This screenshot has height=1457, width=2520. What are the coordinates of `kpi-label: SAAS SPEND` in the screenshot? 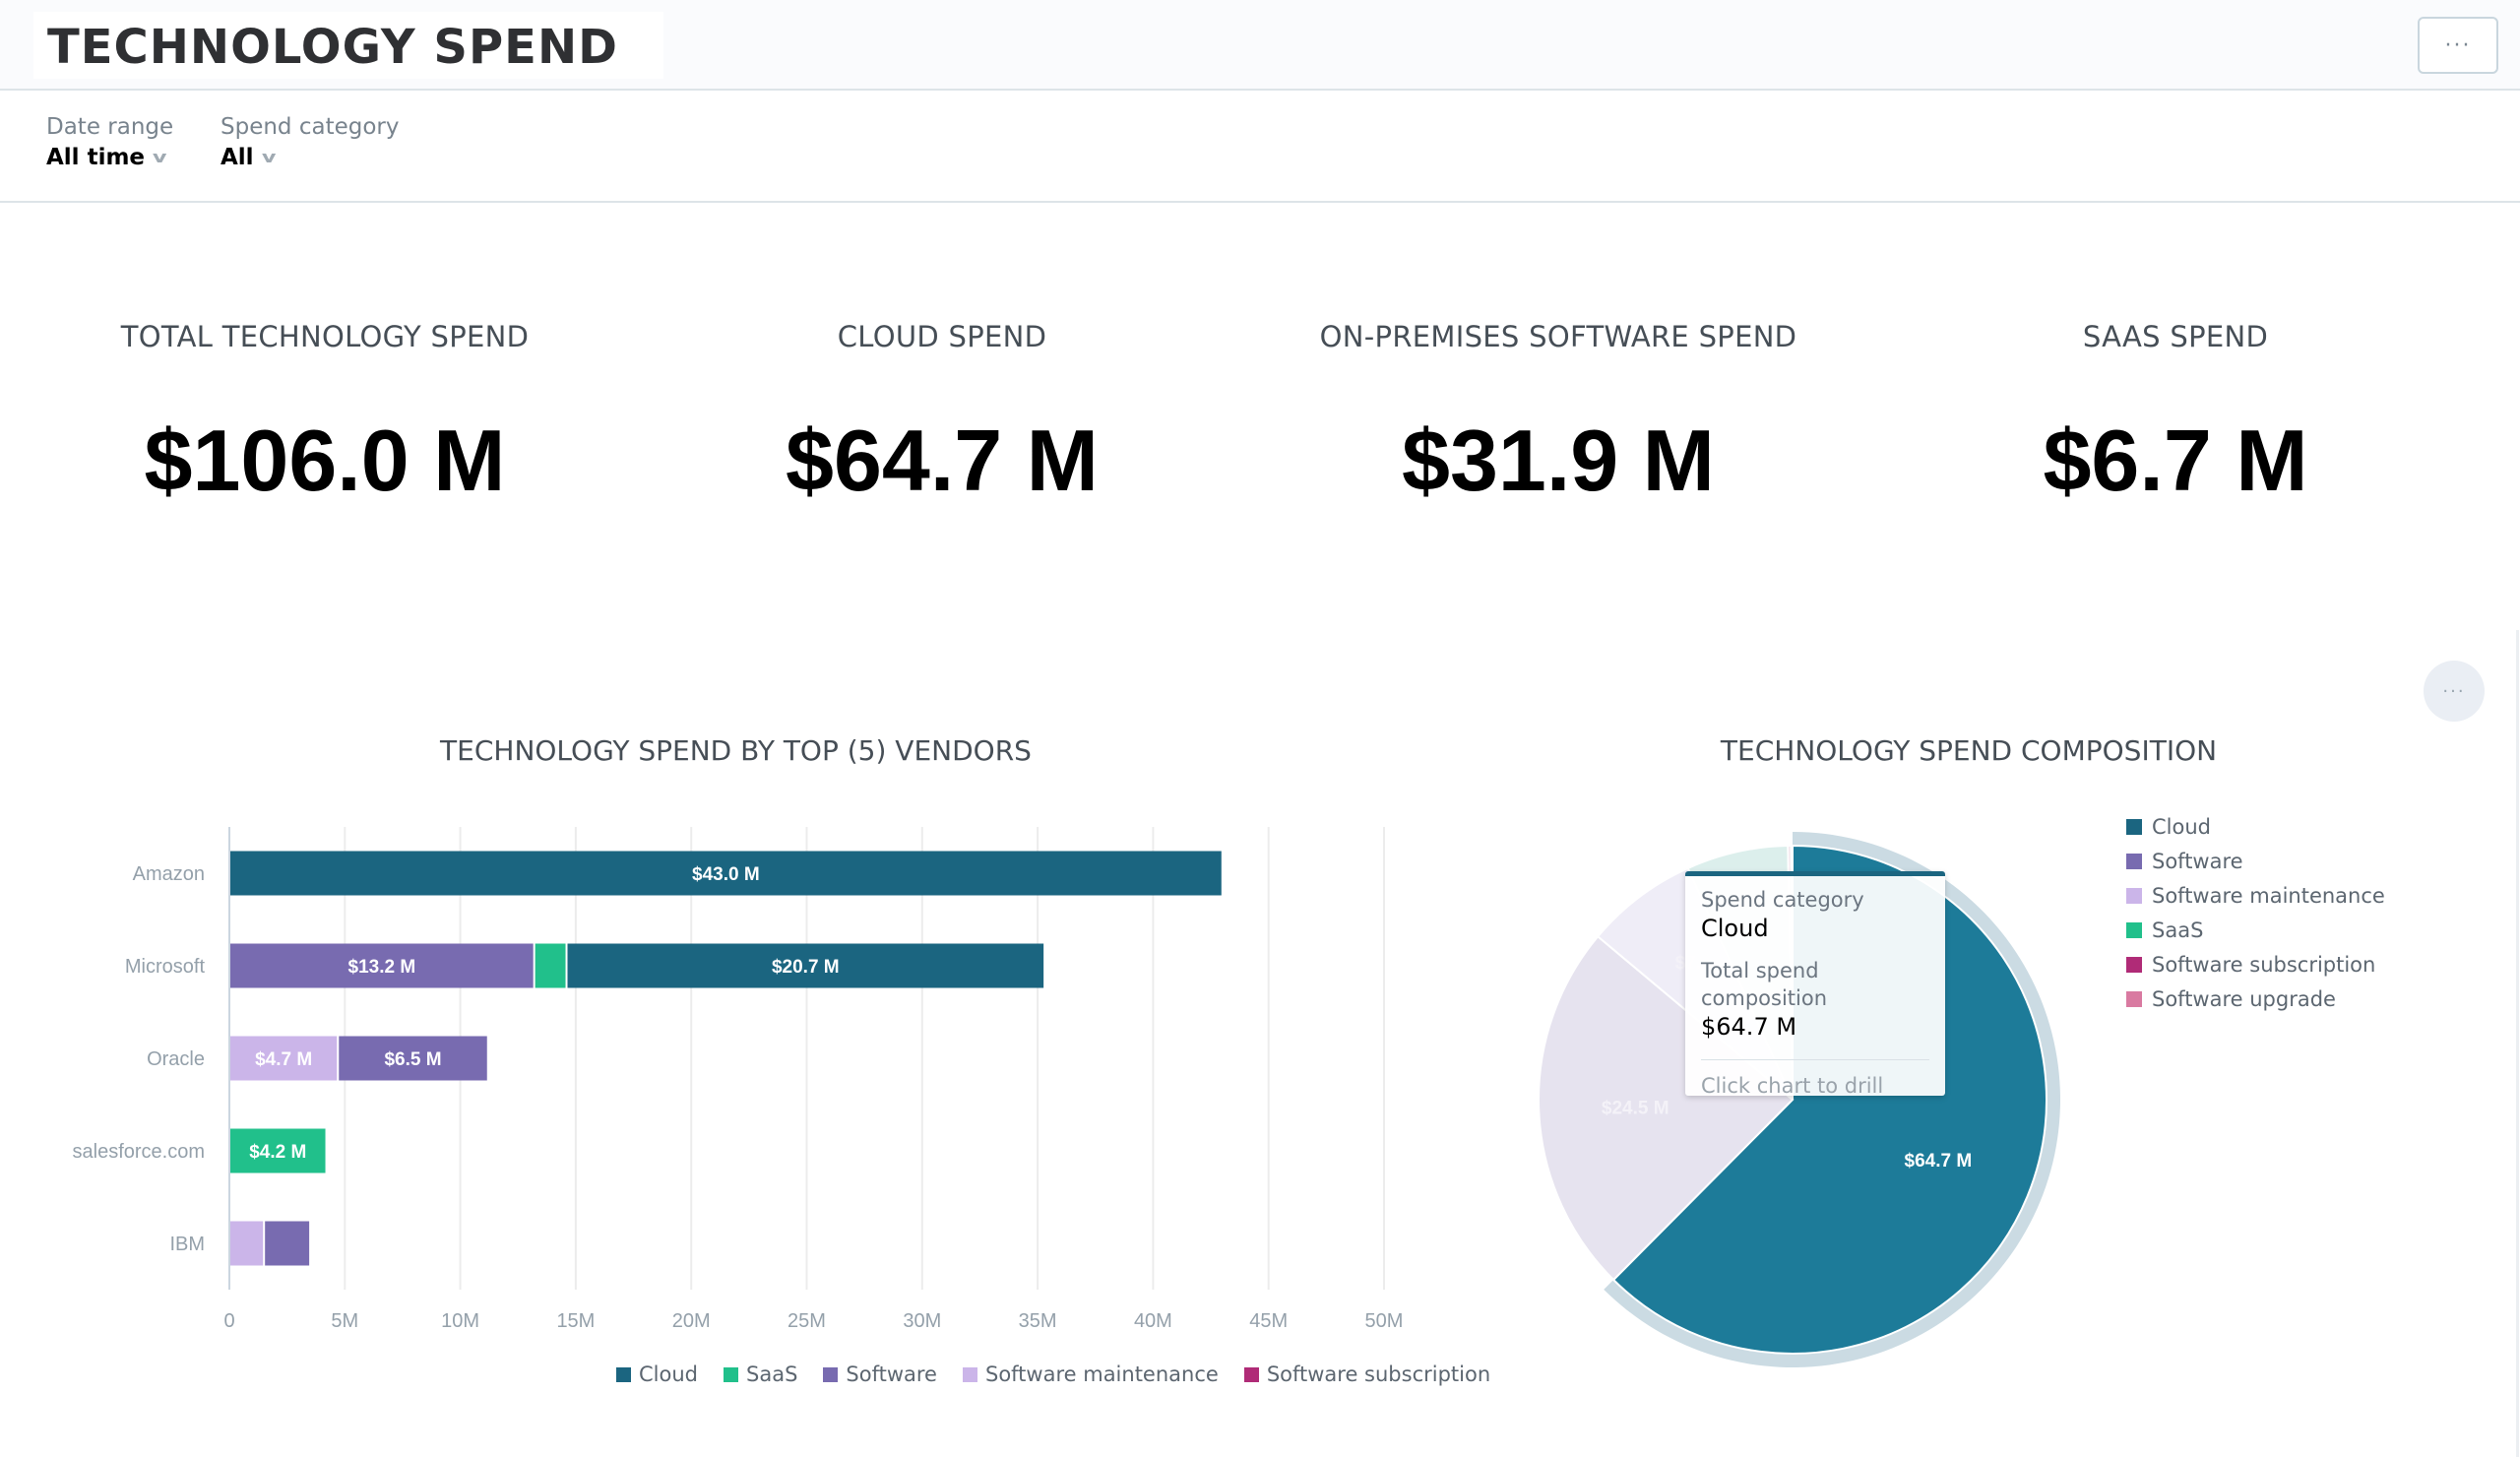 It's located at (2175, 336).